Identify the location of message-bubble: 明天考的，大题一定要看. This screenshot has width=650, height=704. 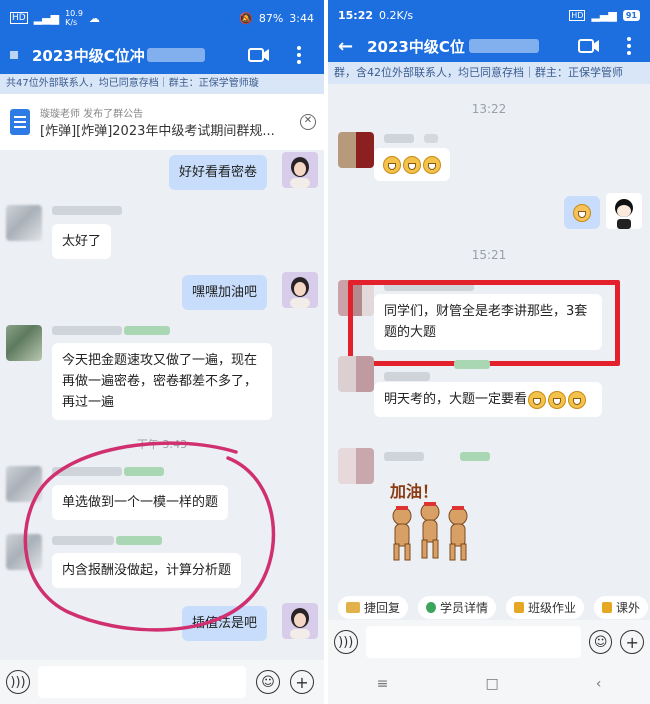
(488, 399).